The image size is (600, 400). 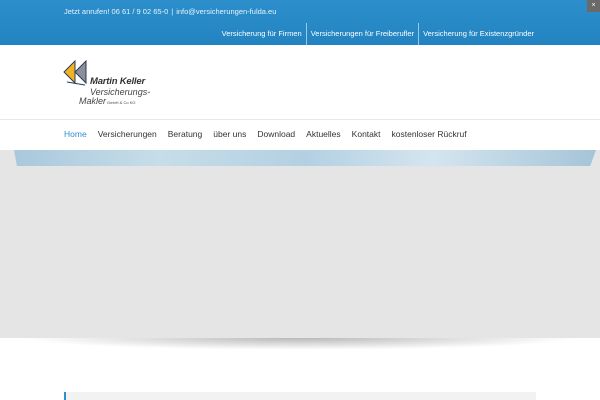 I want to click on close-icon: ×, so click(x=593, y=6).